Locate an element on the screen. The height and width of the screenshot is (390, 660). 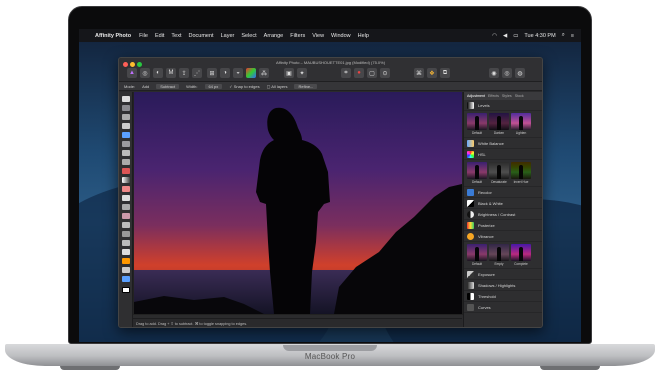
arrange-toolbar: ⌘ ❖ ⧉ is located at coordinates (432, 73).